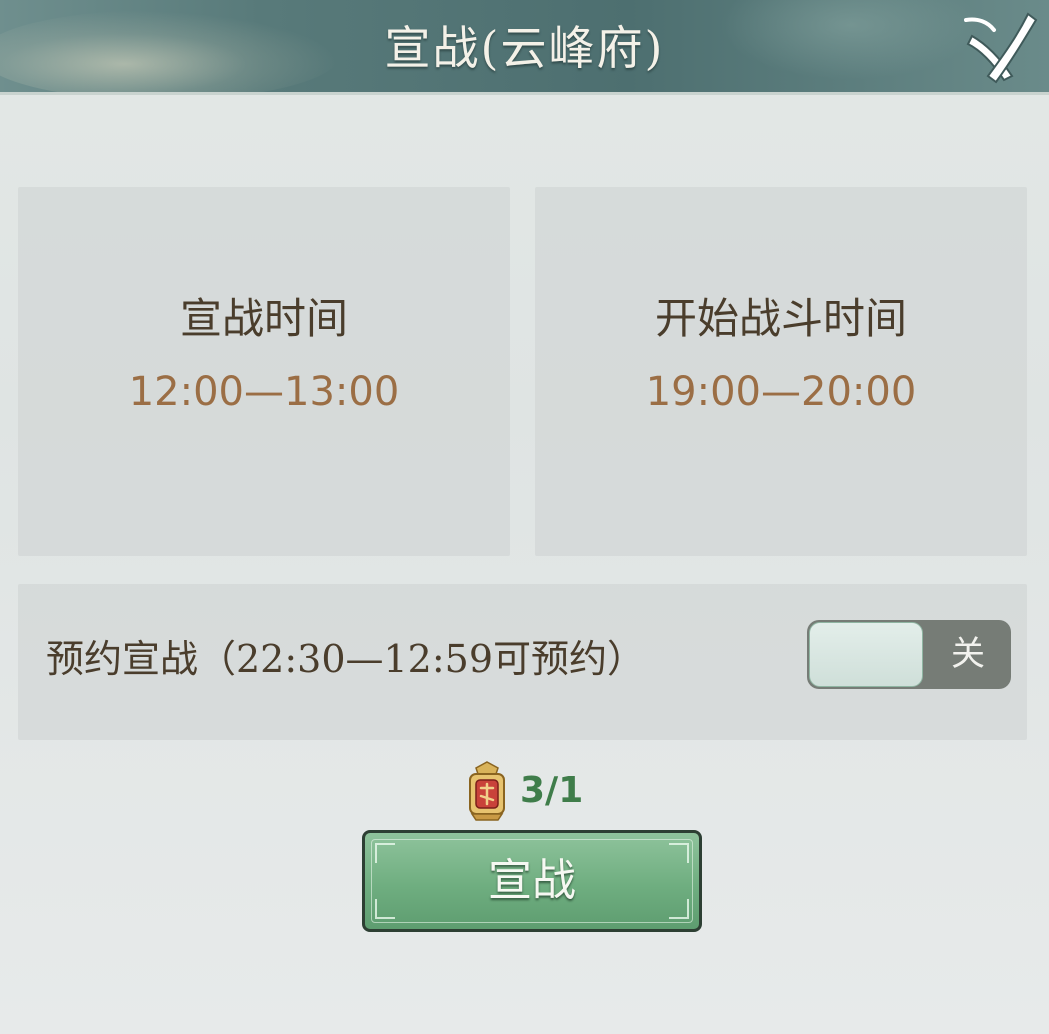  What do you see at coordinates (263, 318) in the screenshot?
I see `declare-time-label: 宣战时间` at bounding box center [263, 318].